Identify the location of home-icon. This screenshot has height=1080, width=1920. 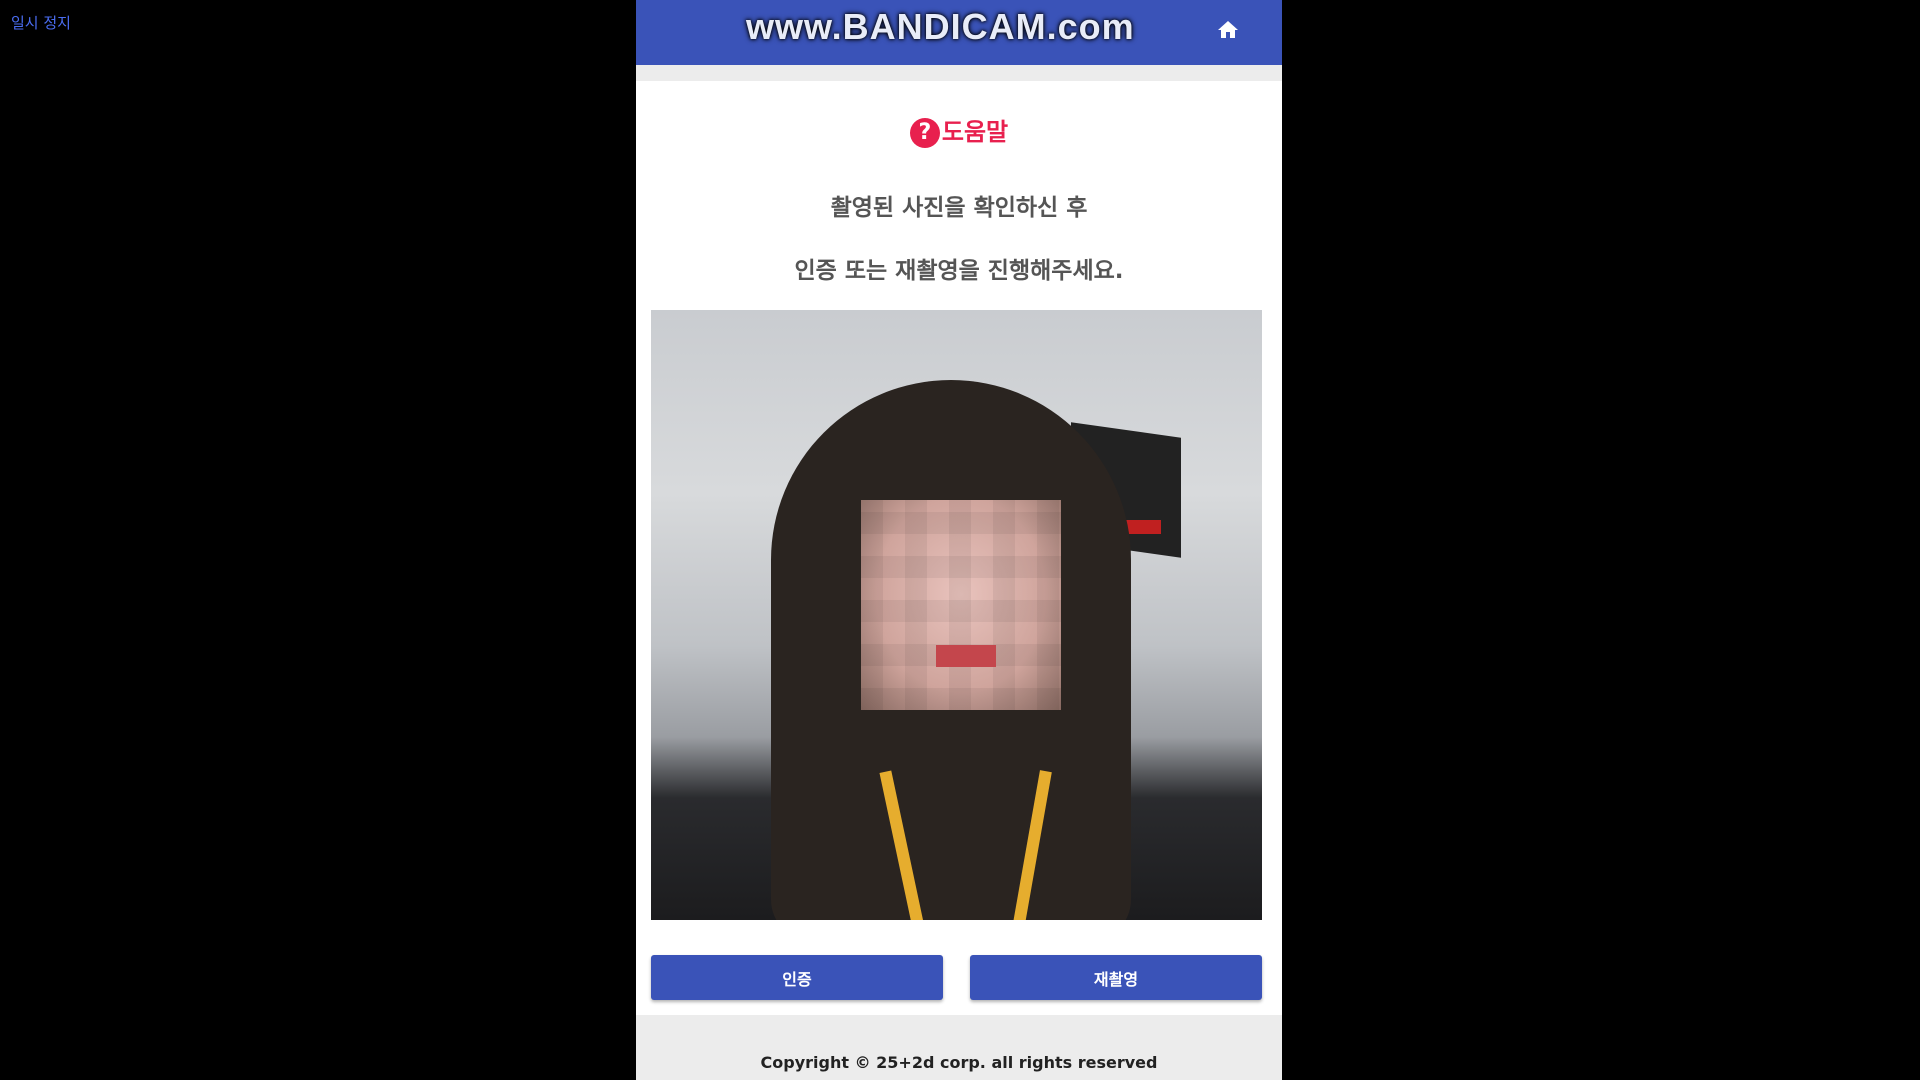
(1228, 30).